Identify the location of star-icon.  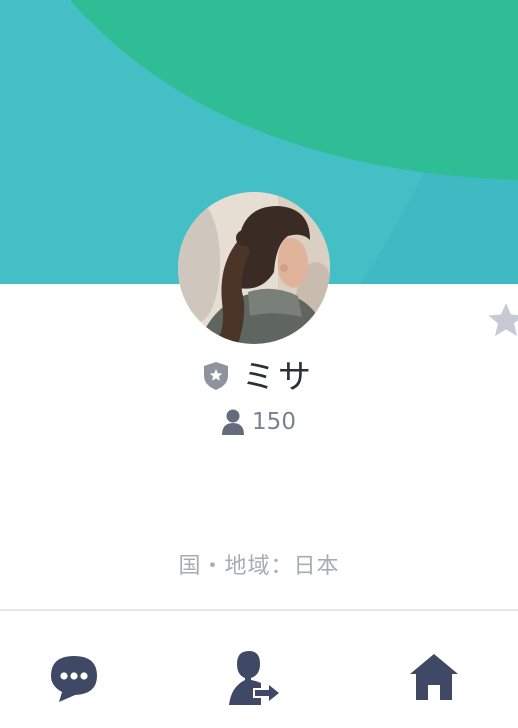
(503, 319).